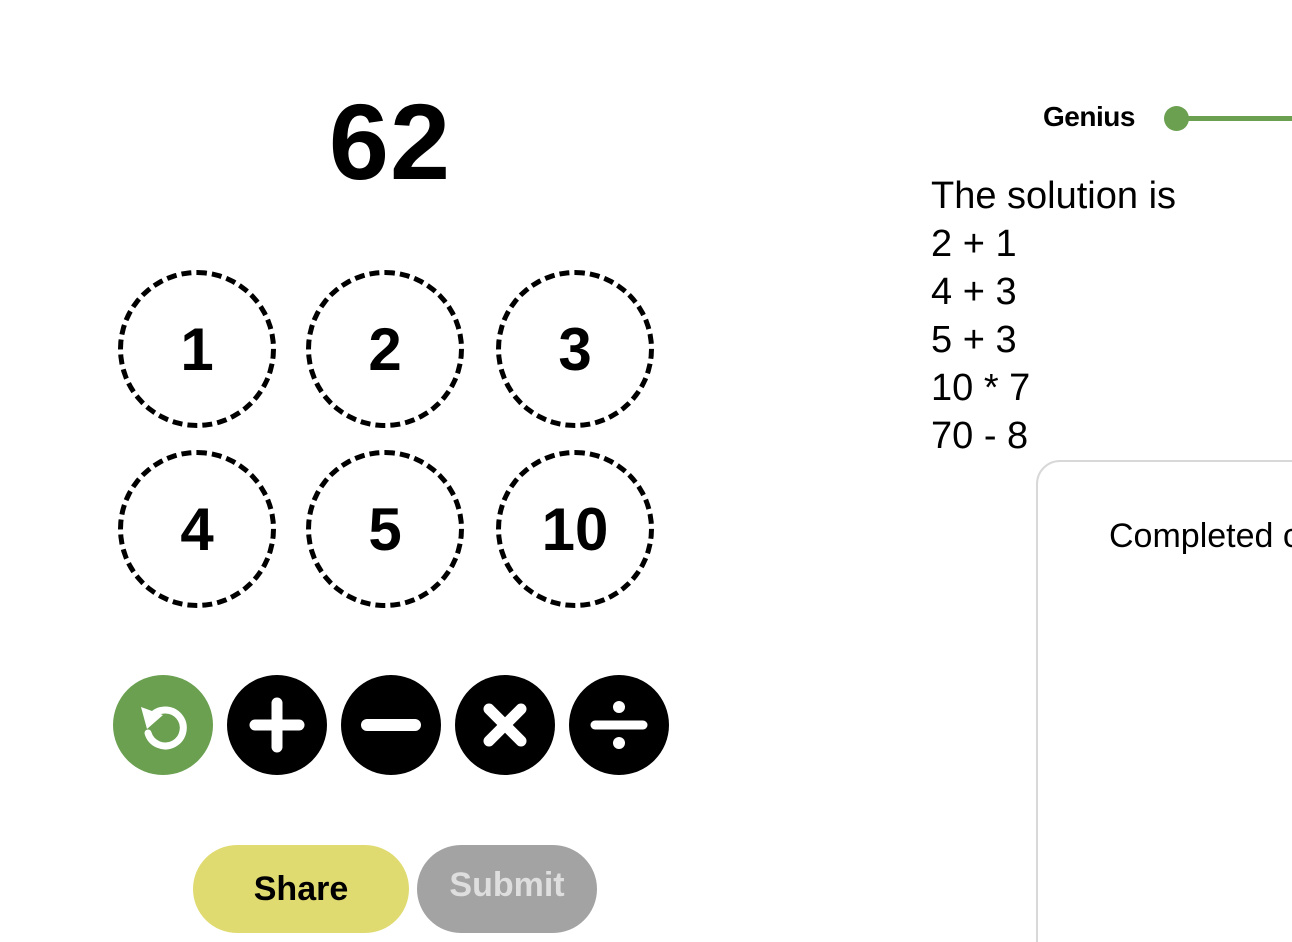  Describe the element at coordinates (575, 349) in the screenshot. I see `number-tile-3: 3` at that location.